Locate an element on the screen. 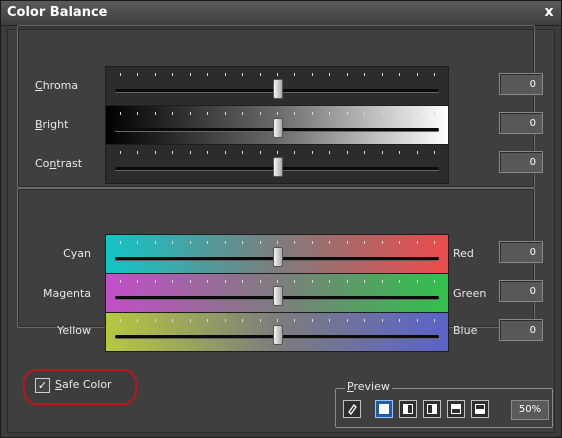 The width and height of the screenshot is (562, 438). cyan-red-slider is located at coordinates (277, 254).